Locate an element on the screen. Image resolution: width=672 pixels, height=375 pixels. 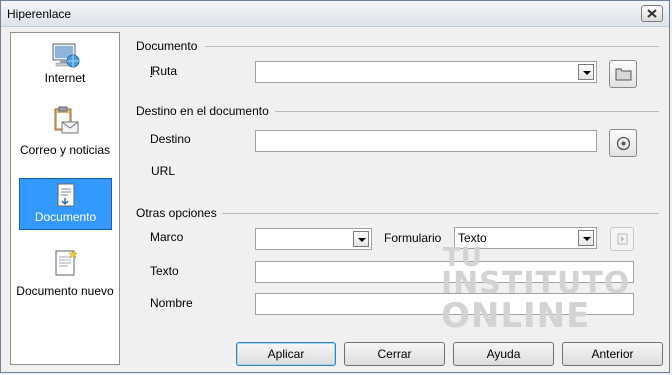
section-title-other-options: Otras opciones is located at coordinates (176, 213).